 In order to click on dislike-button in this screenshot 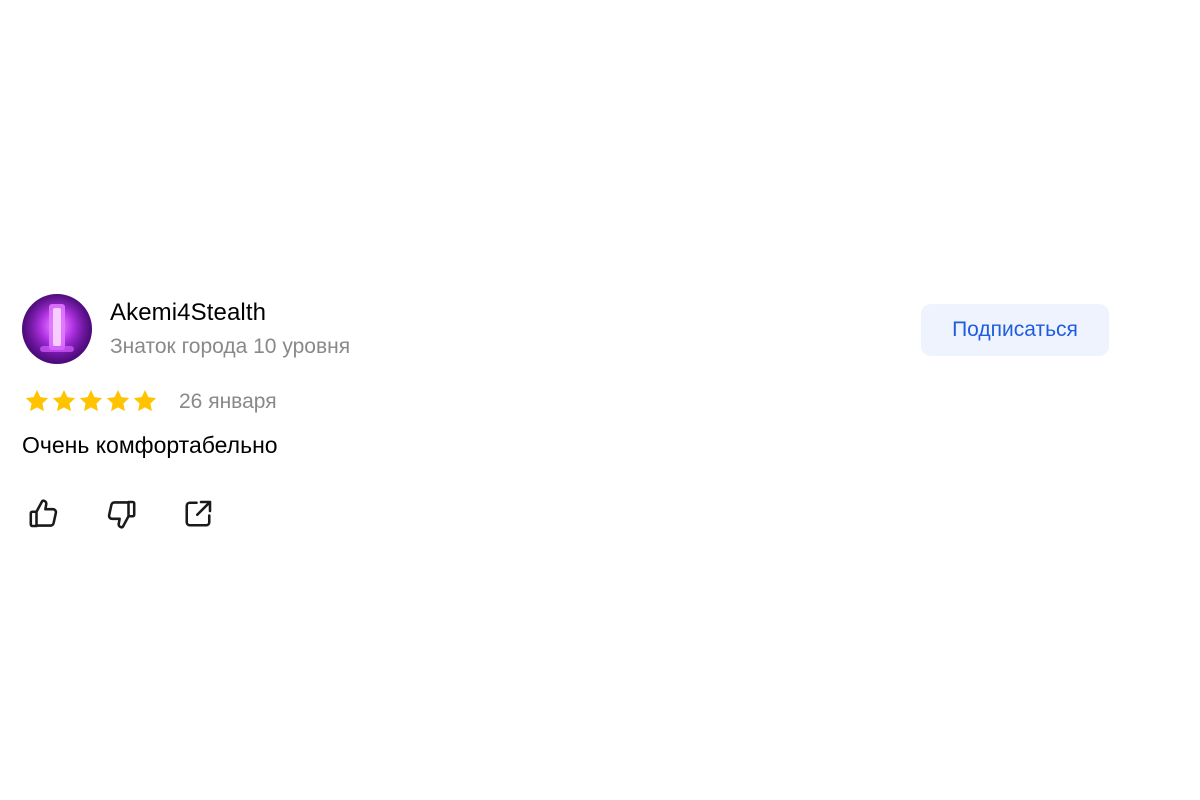, I will do `click(121, 514)`.